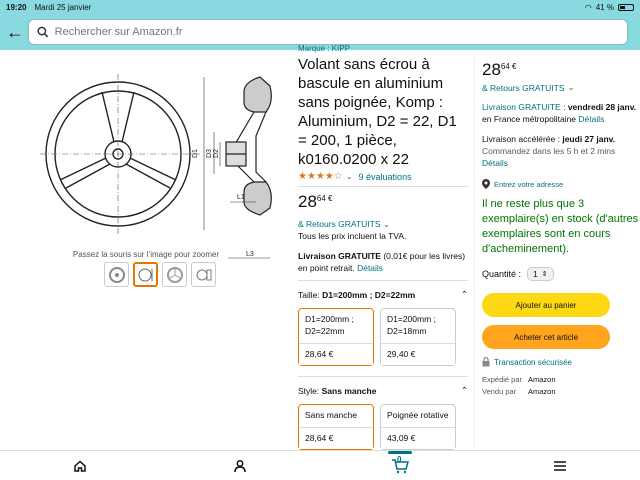  Describe the element at coordinates (474, 253) in the screenshot. I see `column-divider` at that location.